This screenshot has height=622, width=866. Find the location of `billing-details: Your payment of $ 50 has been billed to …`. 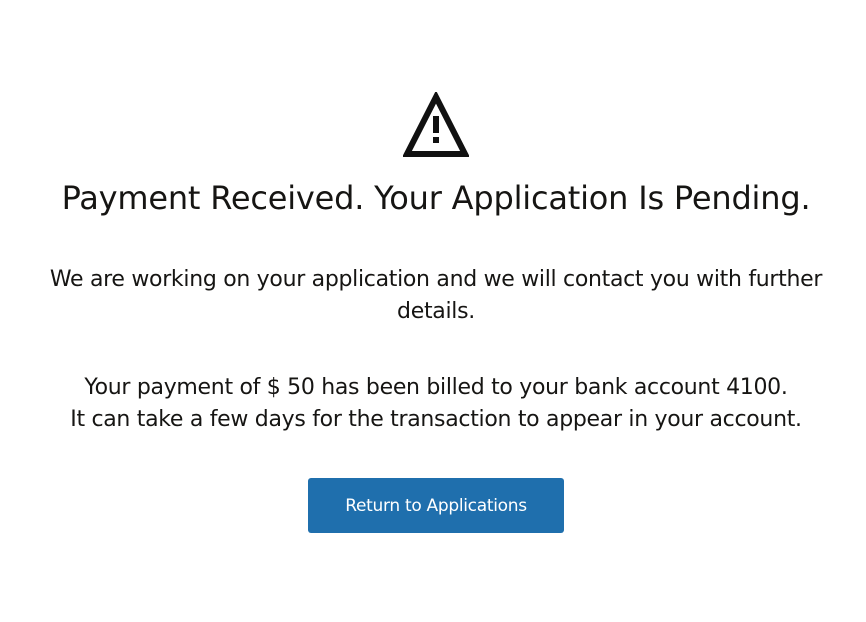

billing-details: Your payment of $ 50 has been billed to … is located at coordinates (433, 404).